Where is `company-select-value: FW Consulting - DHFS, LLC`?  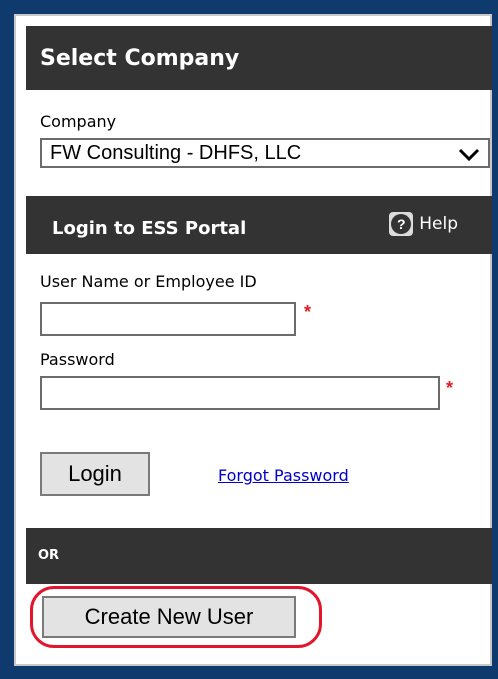 company-select-value: FW Consulting - DHFS, LLC is located at coordinates (176, 153).